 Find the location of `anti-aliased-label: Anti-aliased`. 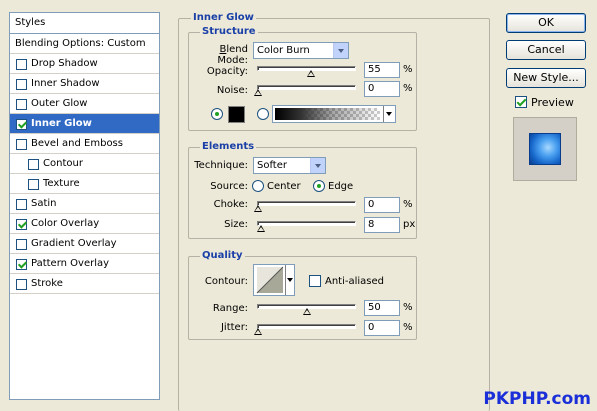

anti-aliased-label: Anti-aliased is located at coordinates (354, 281).